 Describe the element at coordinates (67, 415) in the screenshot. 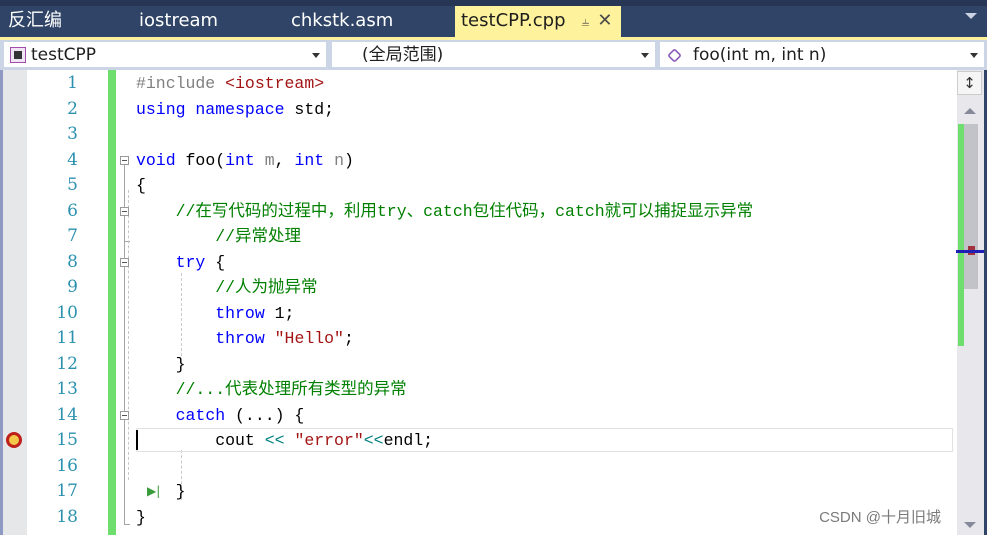

I see `line-number: 14` at that location.